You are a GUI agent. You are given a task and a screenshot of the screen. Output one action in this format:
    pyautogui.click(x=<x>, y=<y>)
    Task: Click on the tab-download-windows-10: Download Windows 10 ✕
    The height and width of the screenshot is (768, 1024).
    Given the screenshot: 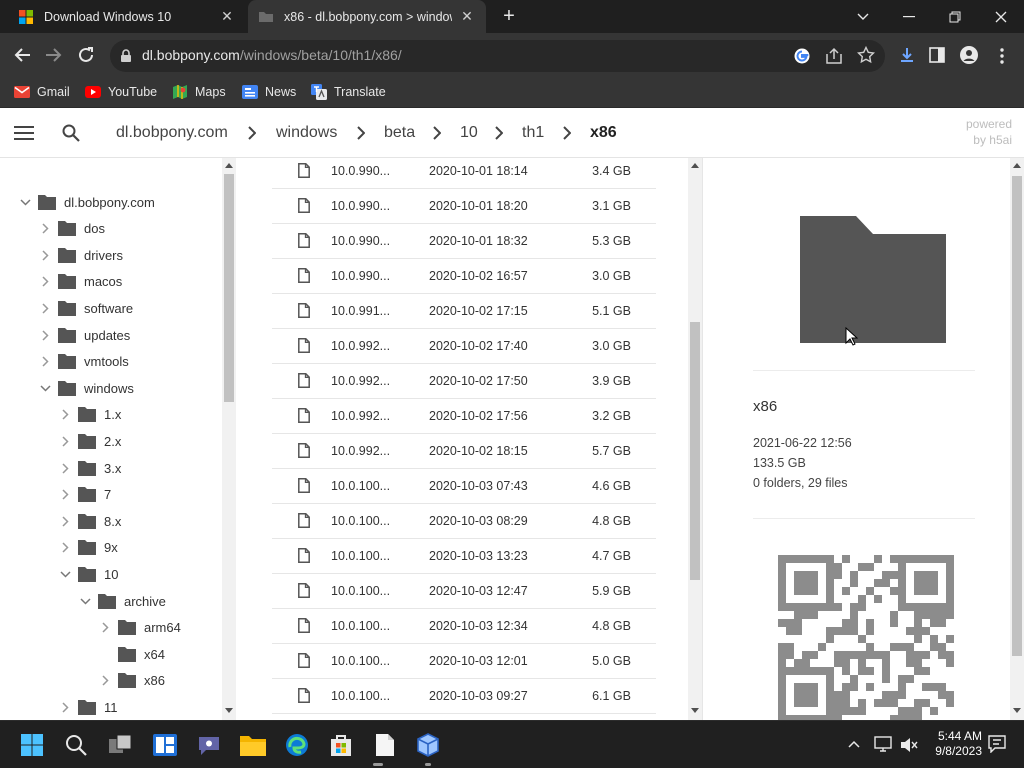 What is the action you would take?
    pyautogui.click(x=127, y=16)
    